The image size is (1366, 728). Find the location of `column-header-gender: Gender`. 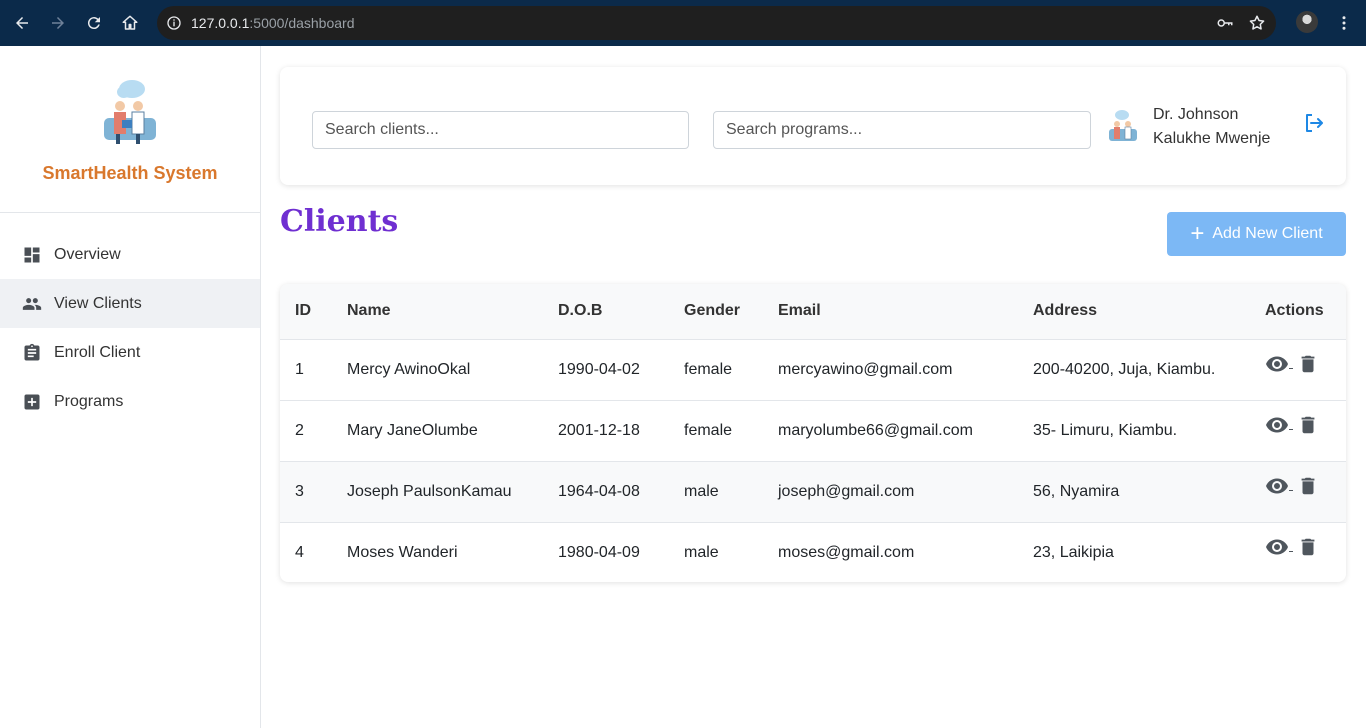

column-header-gender: Gender is located at coordinates (731, 312).